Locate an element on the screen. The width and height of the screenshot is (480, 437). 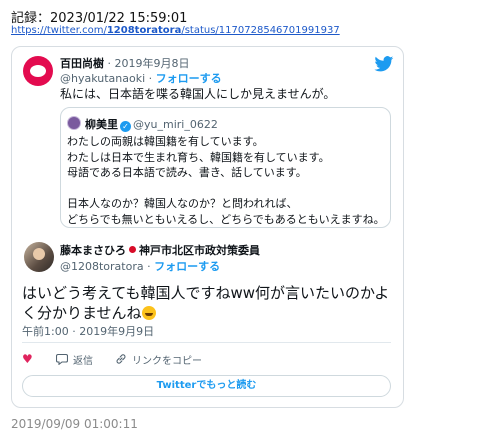
main-name-row: 藤本まさひろ 神戸市北区市政対策委員 is located at coordinates (160, 250).